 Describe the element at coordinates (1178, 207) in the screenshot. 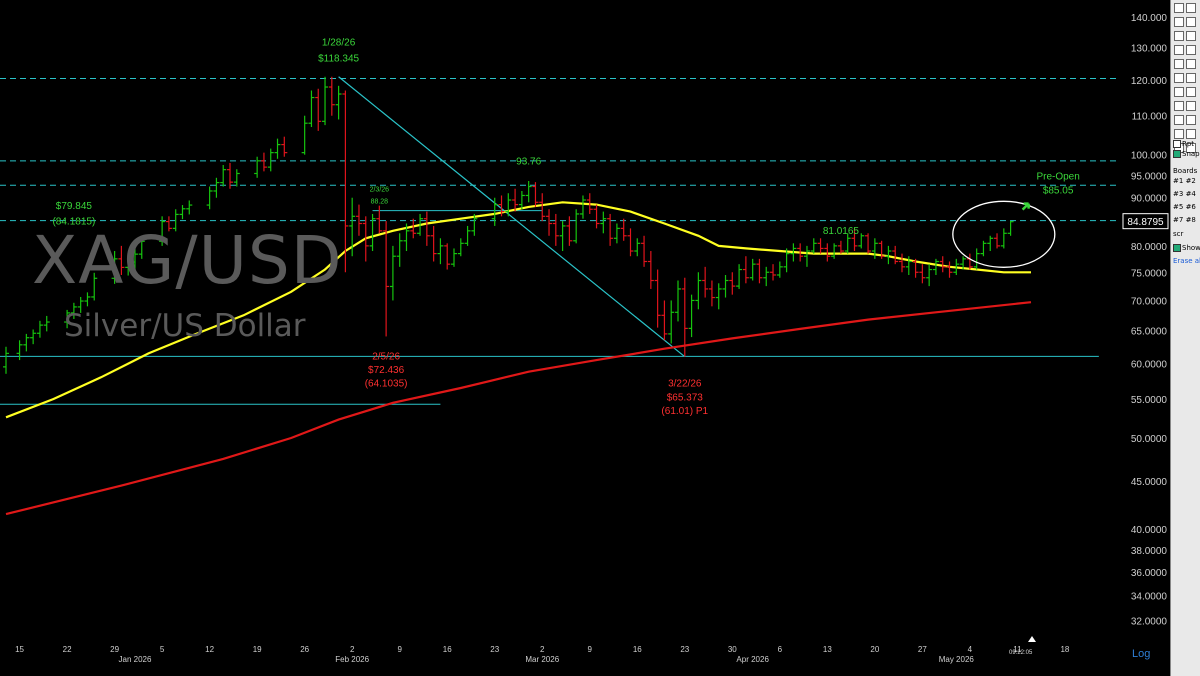

I see `board-5: #5` at that location.